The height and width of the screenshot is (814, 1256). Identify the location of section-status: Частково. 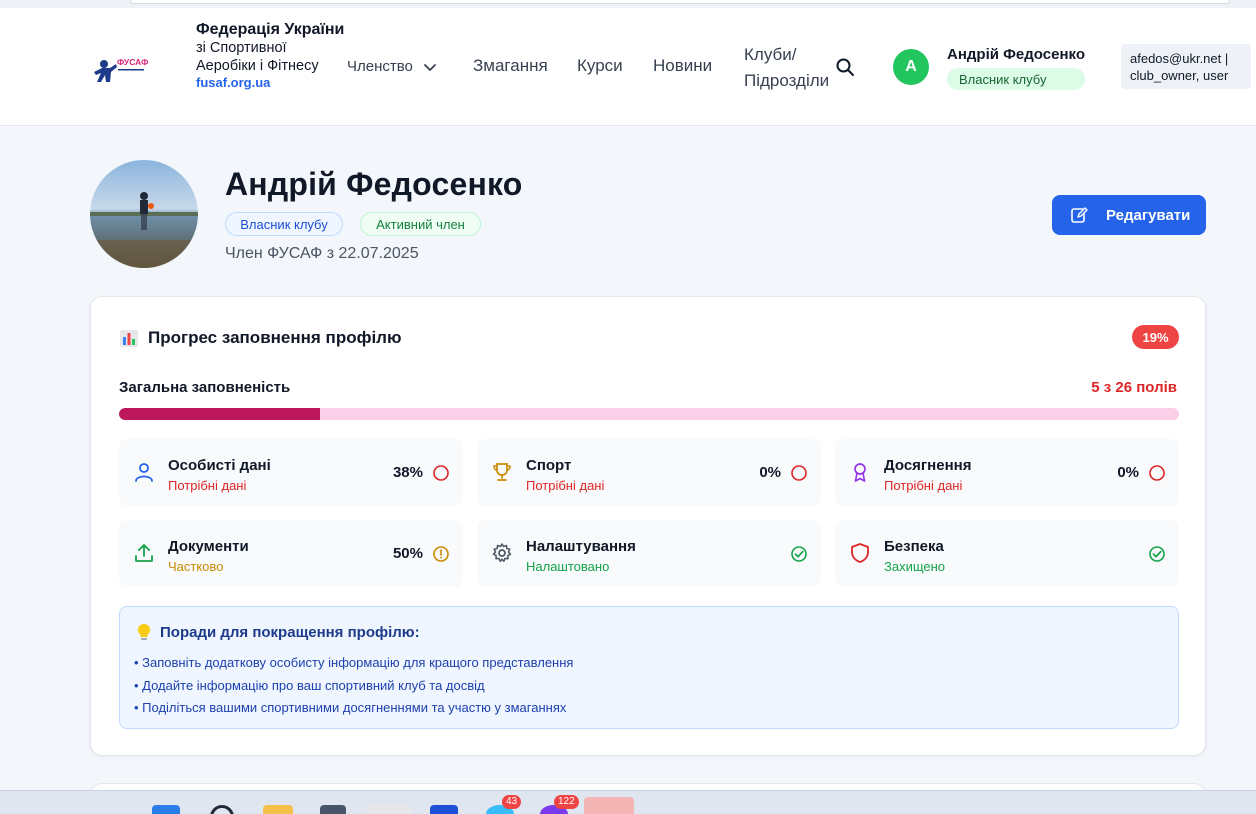
(196, 566).